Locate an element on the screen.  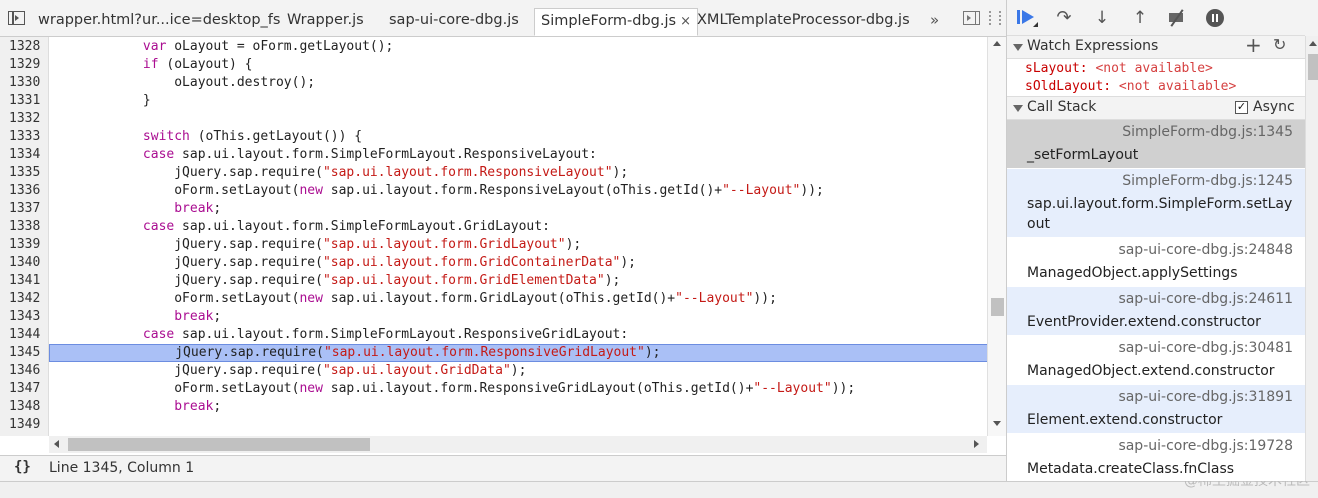
section-title: Watch Expressions is located at coordinates (1093, 46).